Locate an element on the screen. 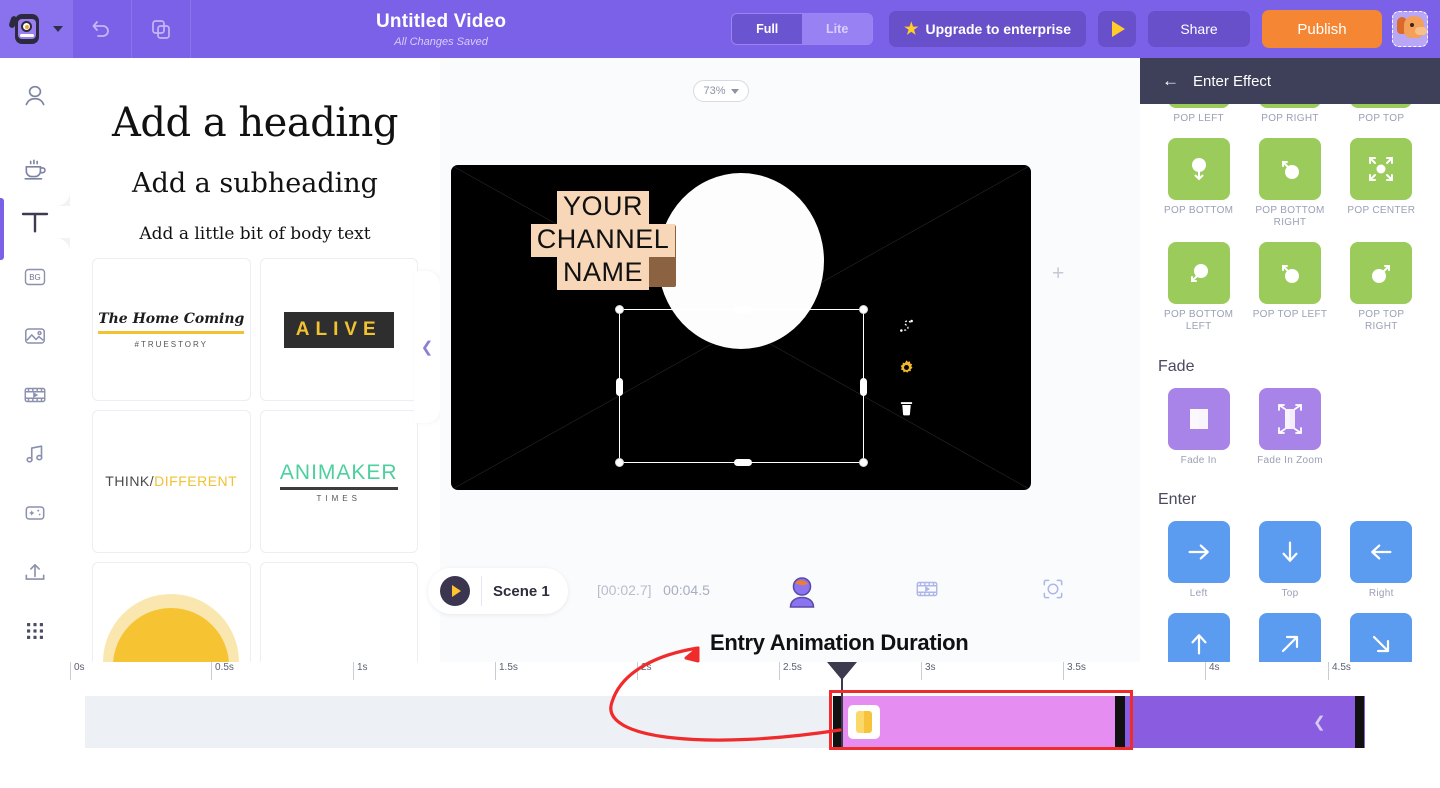 The height and width of the screenshot is (788, 1440). sidebar-item-apps is located at coordinates (35, 631).